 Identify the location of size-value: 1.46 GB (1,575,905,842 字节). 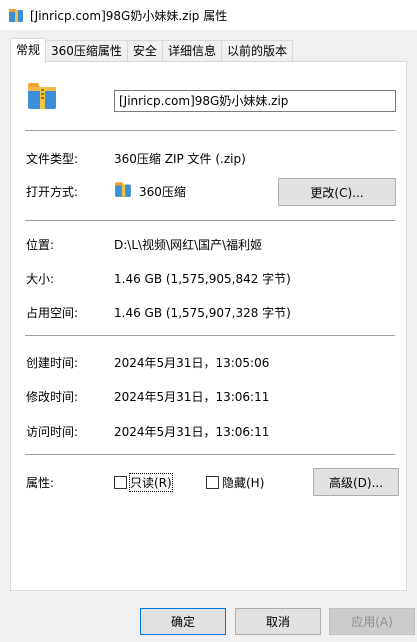
(202, 279).